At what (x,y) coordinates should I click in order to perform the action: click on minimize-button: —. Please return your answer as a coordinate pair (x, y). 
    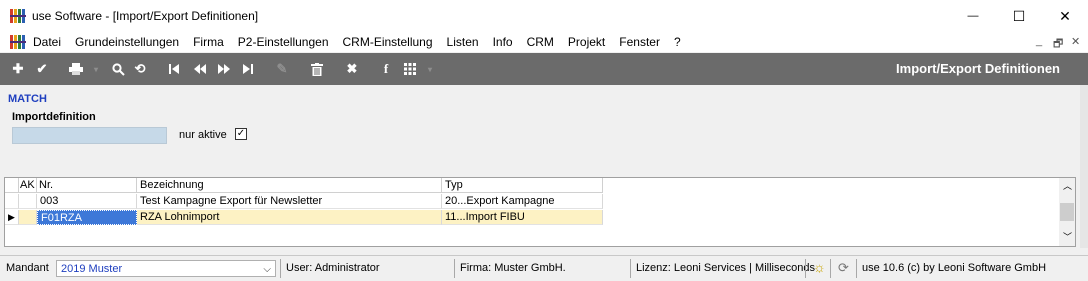
    Looking at the image, I should click on (973, 16).